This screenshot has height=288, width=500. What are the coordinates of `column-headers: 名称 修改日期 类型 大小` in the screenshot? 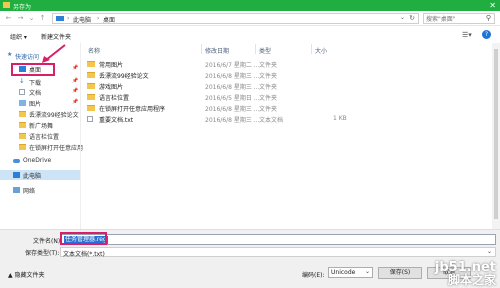 It's located at (286, 49).